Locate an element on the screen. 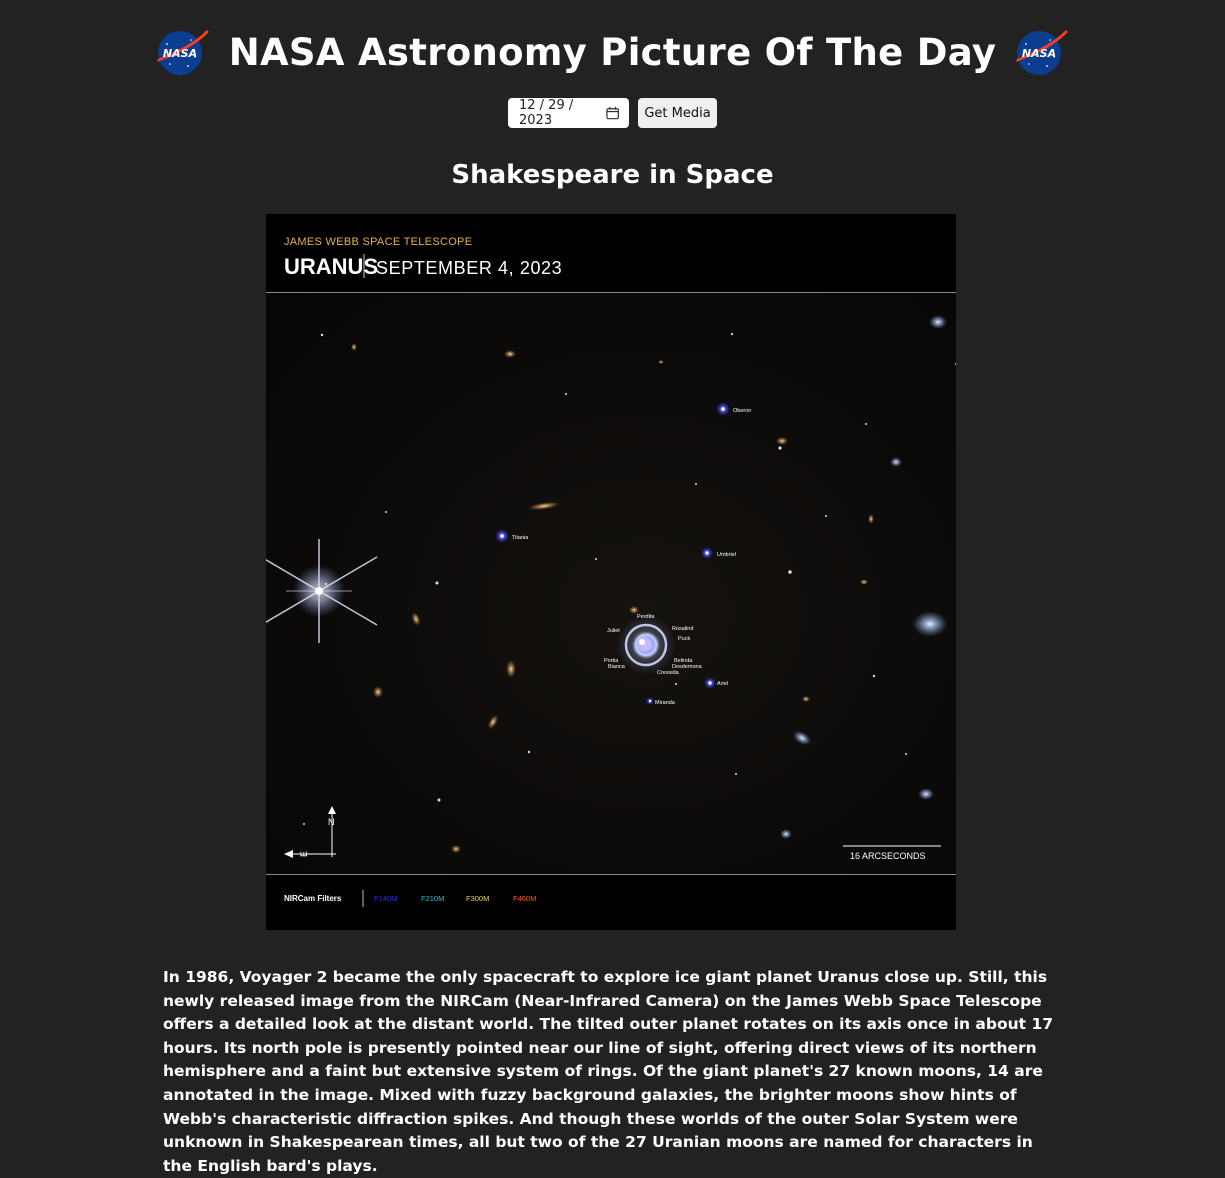 The image size is (1225, 1178). svg-text: Juliet is located at coordinates (613, 631).